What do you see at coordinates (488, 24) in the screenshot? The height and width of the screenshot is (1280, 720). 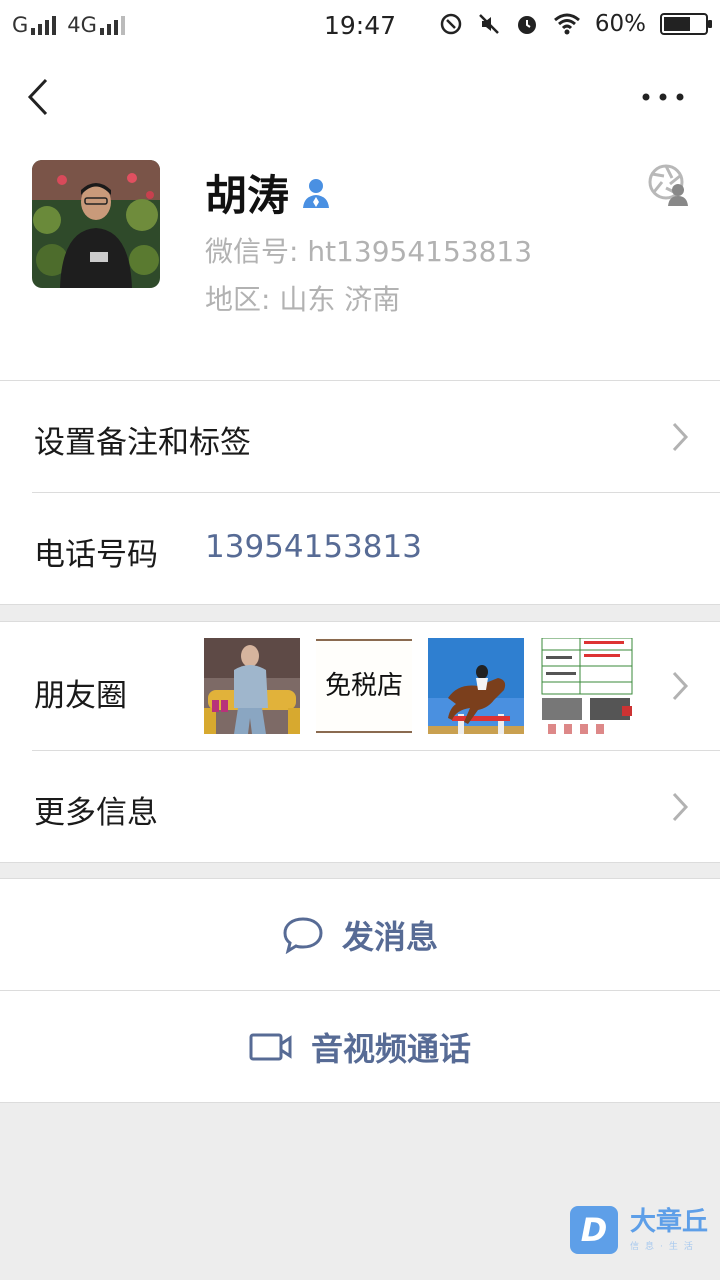 I see `mute-icon` at bounding box center [488, 24].